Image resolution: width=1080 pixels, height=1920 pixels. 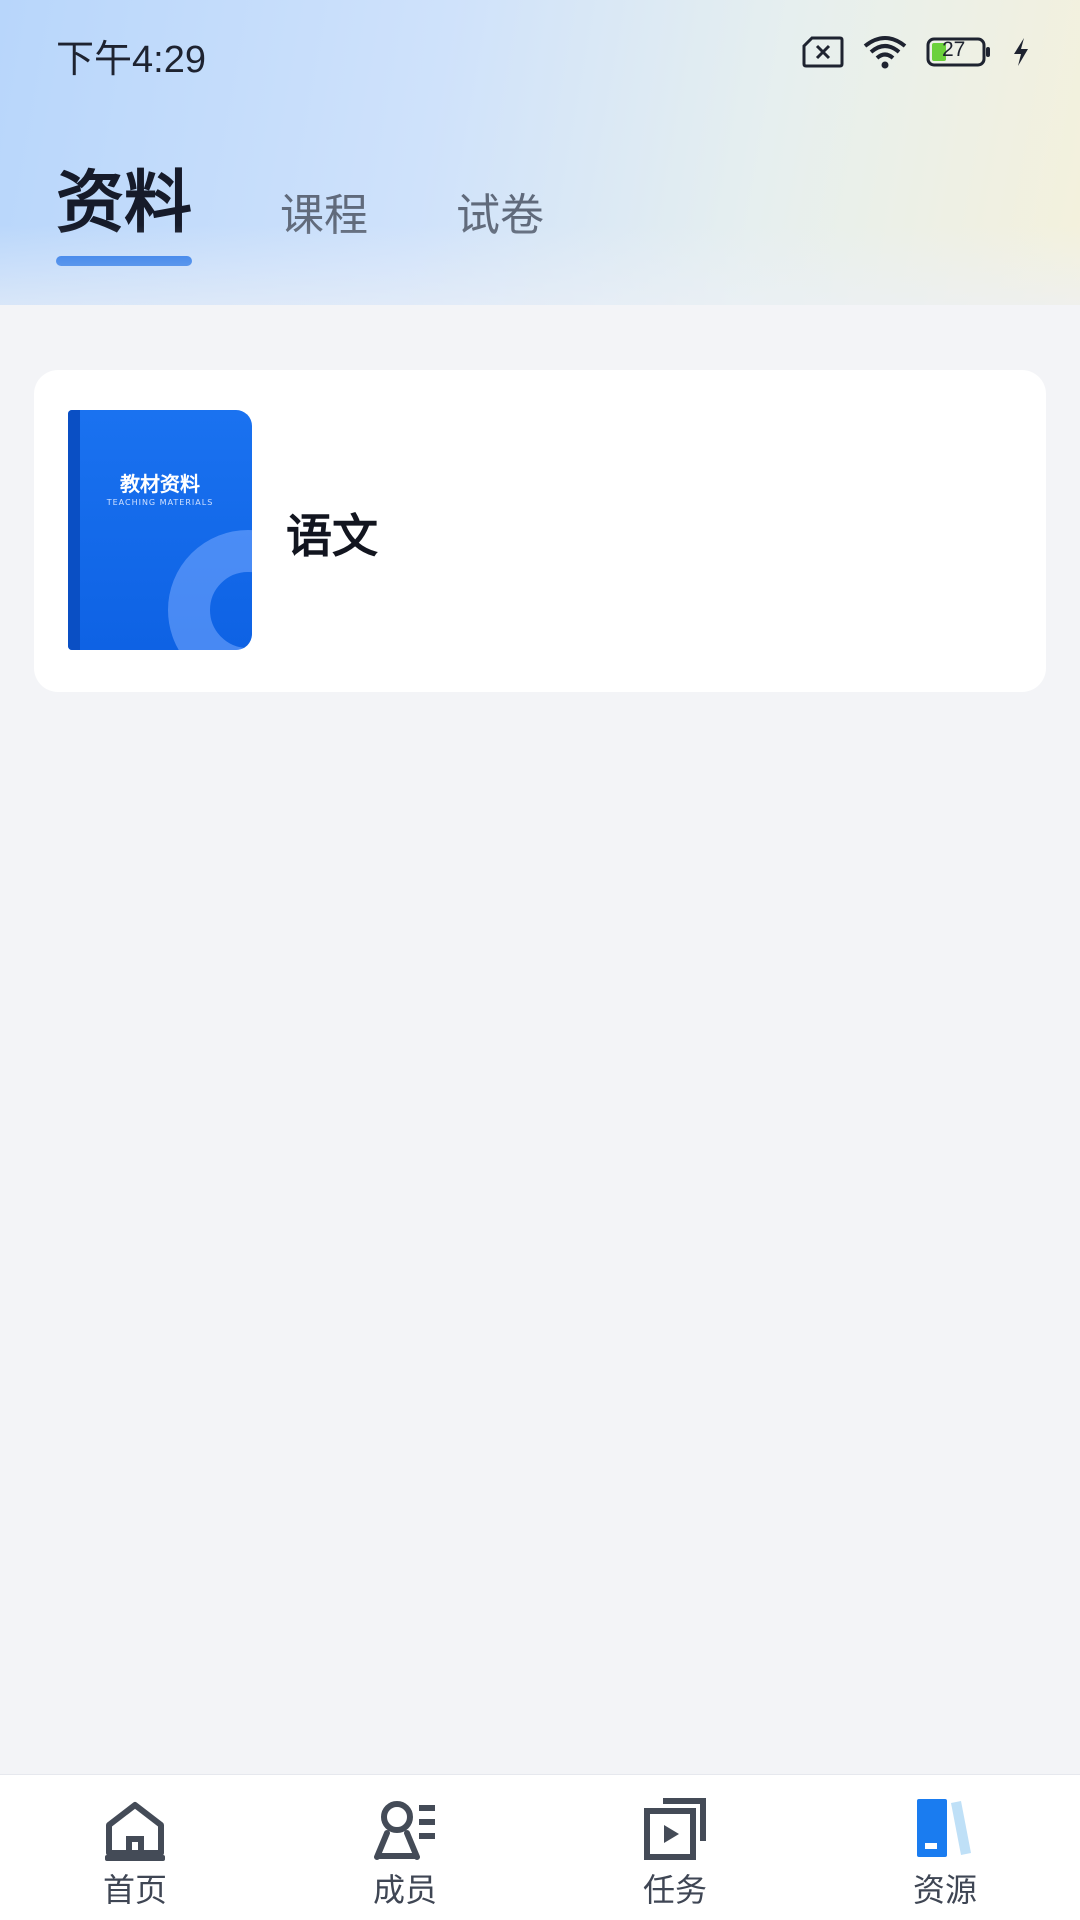 What do you see at coordinates (954, 49) in the screenshot?
I see `battery-level: 27` at bounding box center [954, 49].